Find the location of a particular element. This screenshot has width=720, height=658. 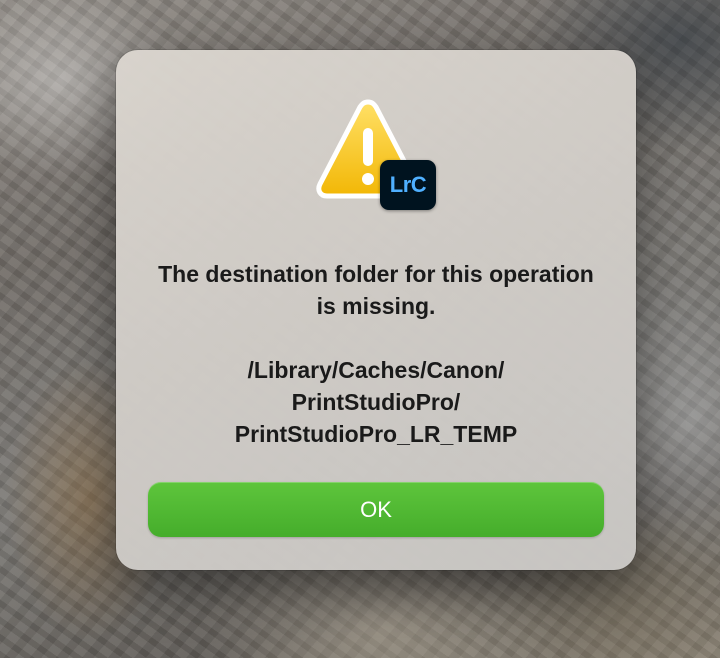

path-line: /Library/Caches/Canon/ is located at coordinates (376, 370).